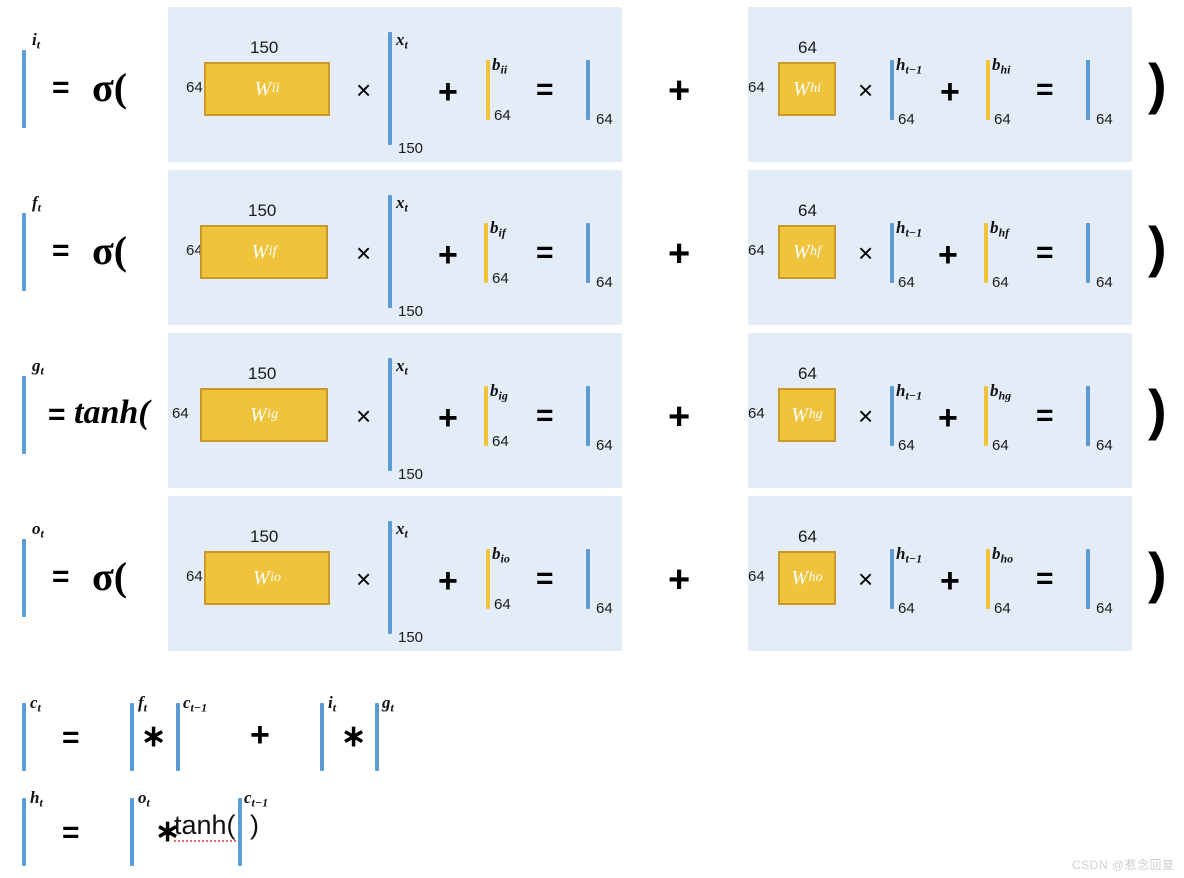  Describe the element at coordinates (143, 704) in the screenshot. I see `cell-state-term1-label: ft` at that location.